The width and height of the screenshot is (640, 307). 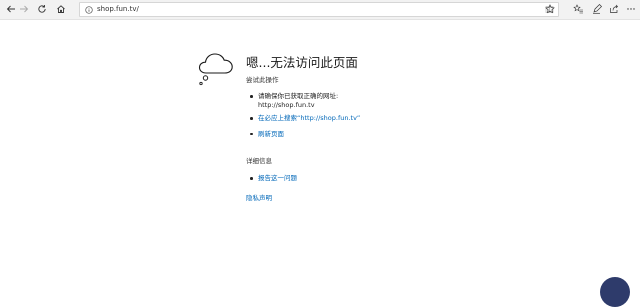 What do you see at coordinates (298, 96) in the screenshot?
I see `check-url-text: 请确保你已获取正确的网址:` at bounding box center [298, 96].